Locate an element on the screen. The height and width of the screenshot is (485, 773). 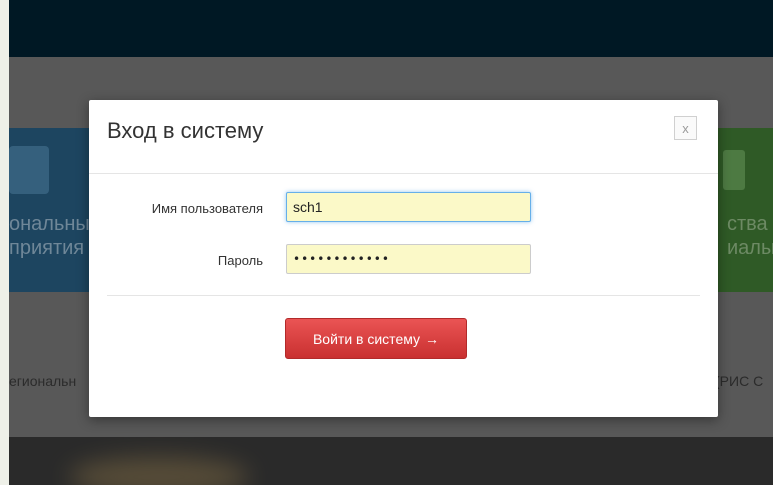
password-input is located at coordinates (408, 259).